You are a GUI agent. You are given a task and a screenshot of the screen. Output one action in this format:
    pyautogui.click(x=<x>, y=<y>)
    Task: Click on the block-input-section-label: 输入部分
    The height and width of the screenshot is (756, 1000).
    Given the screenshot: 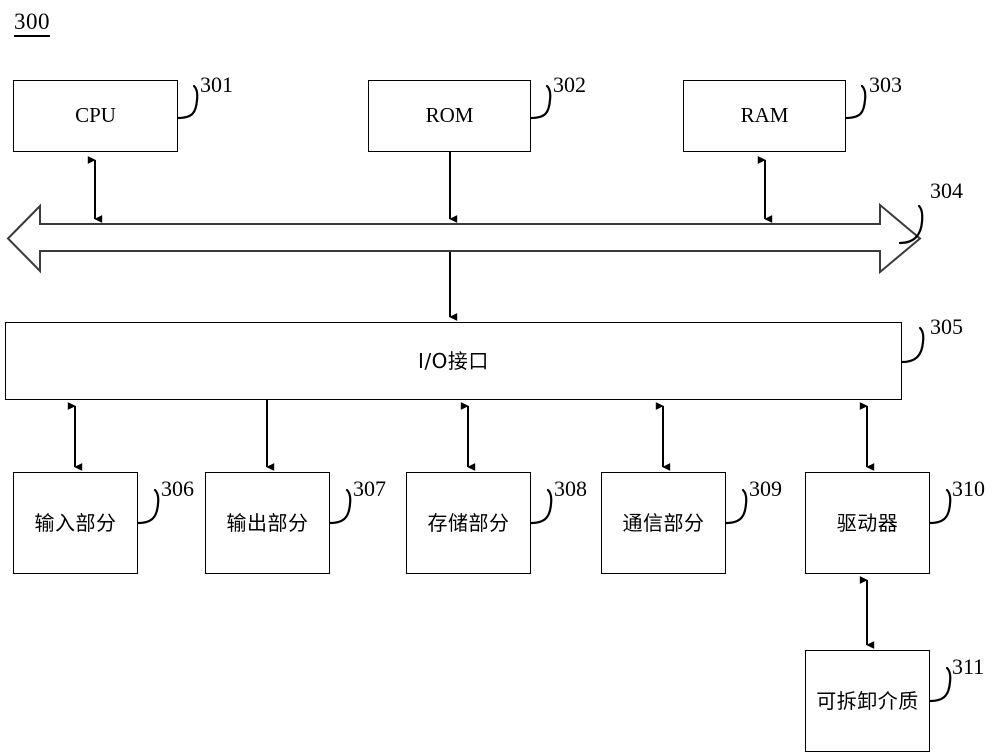 What is the action you would take?
    pyautogui.click(x=75, y=523)
    